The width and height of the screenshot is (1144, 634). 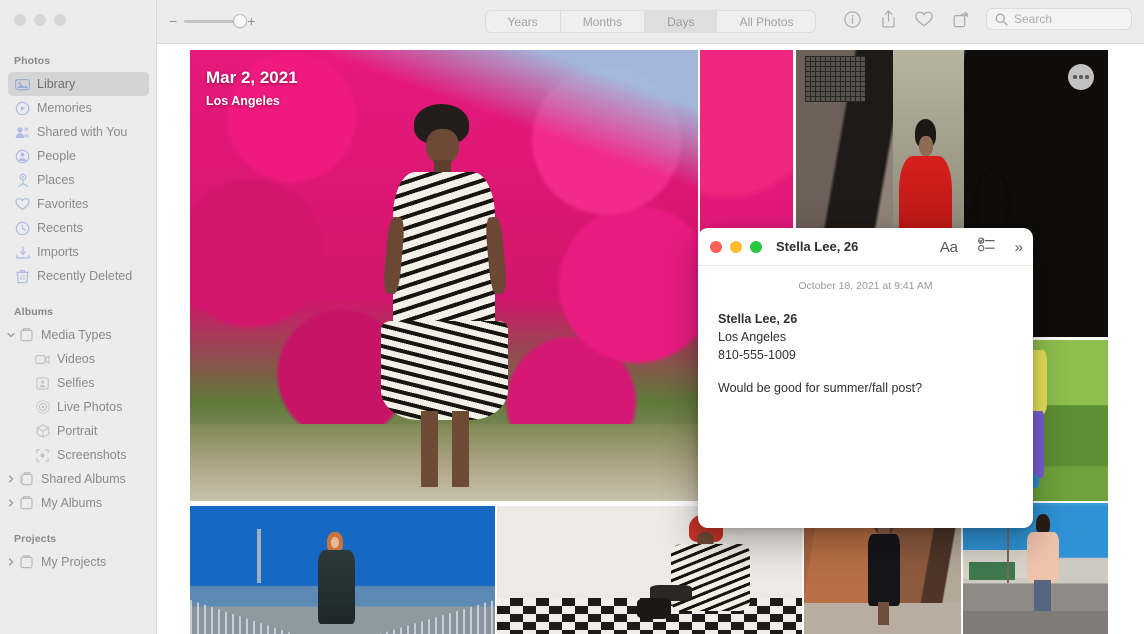 What do you see at coordinates (64, 108) in the screenshot?
I see `sidebar-item-label: Memories` at bounding box center [64, 108].